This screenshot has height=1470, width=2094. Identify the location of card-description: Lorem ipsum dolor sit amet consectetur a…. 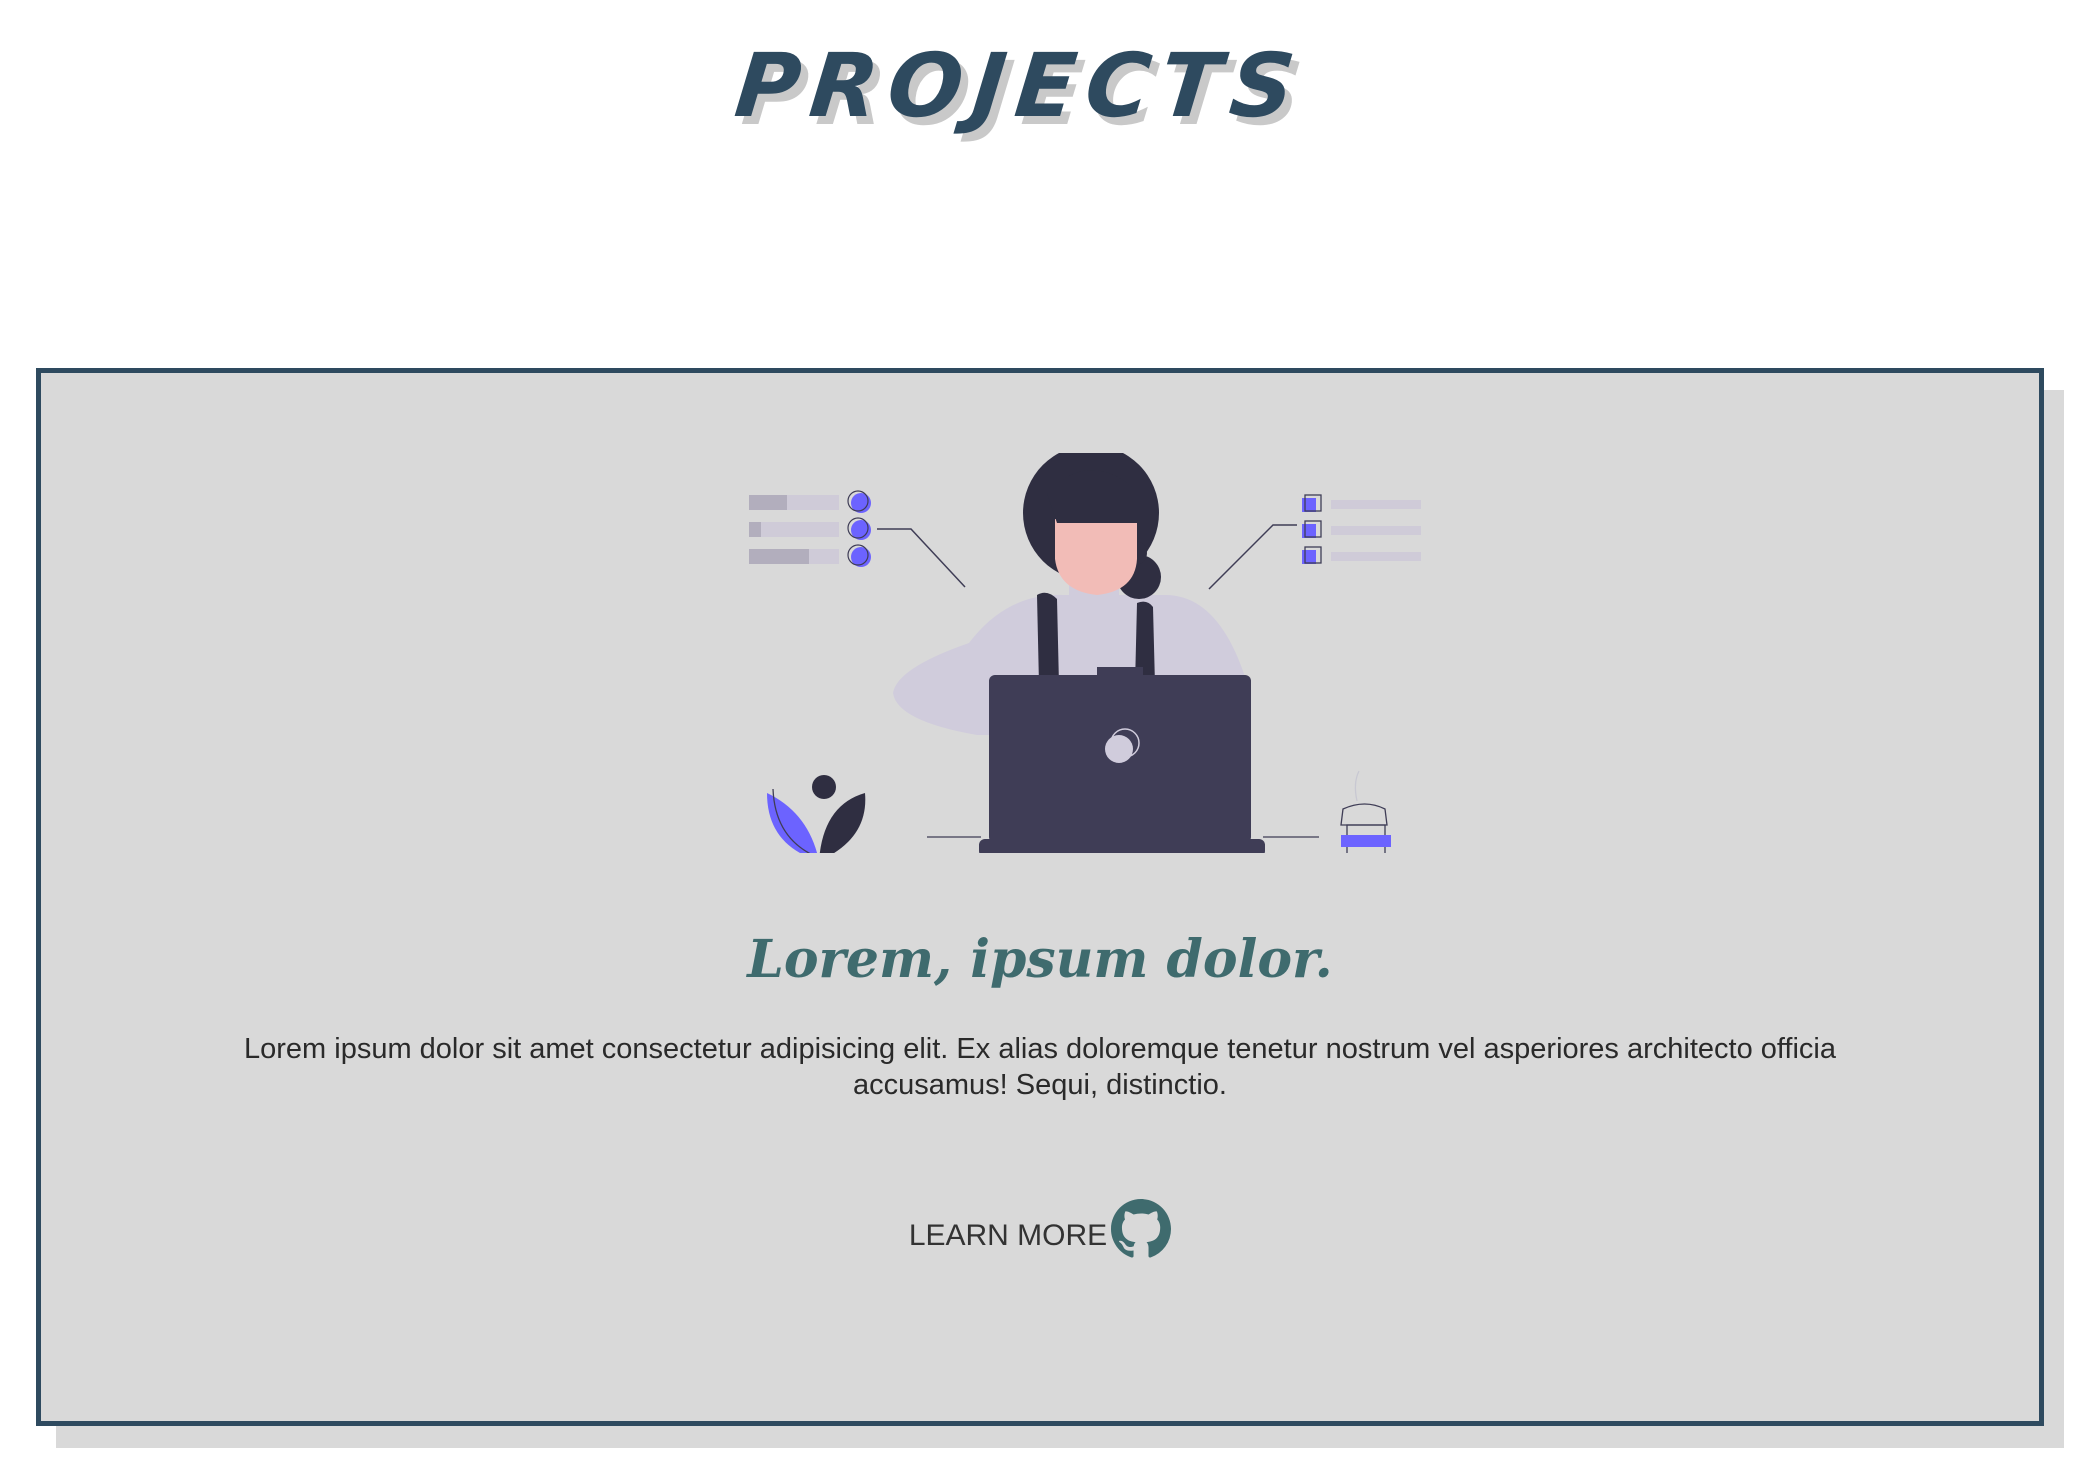
(1040, 1067).